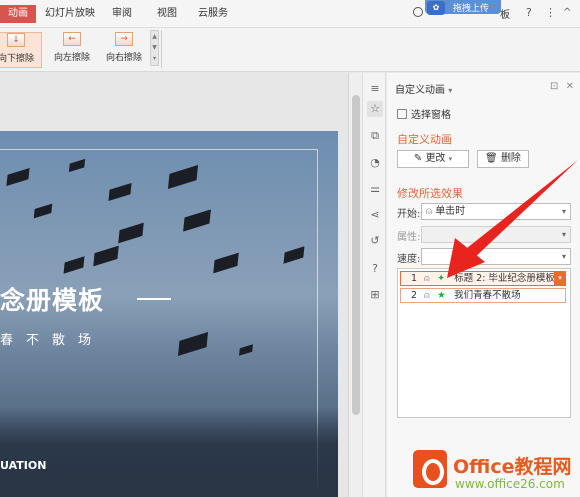 The image size is (580, 497). I want to click on wipe-down-label: 向下擦除, so click(17, 59).